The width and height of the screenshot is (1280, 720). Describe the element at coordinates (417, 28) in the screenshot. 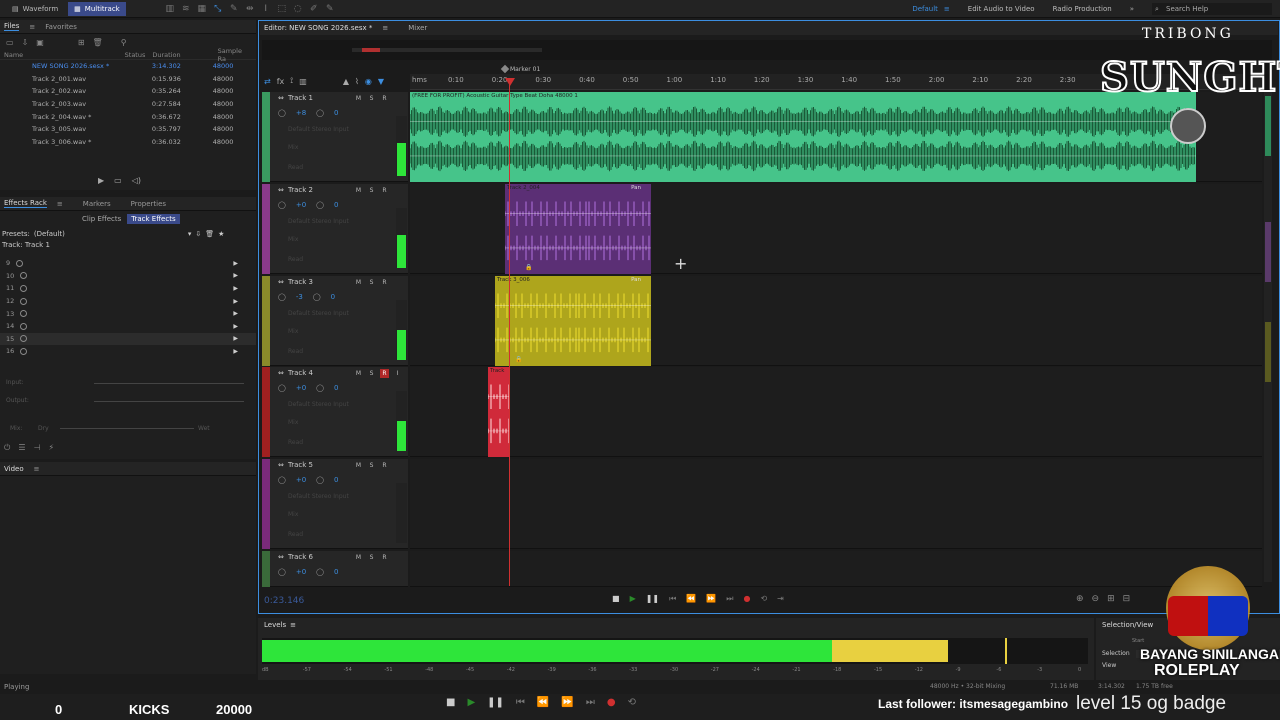

I see `tab-mixer: Mixer` at that location.